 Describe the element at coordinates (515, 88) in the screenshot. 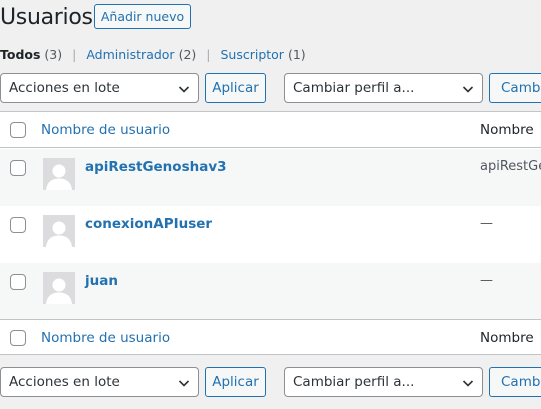

I see `change-role-button: Cambia` at that location.